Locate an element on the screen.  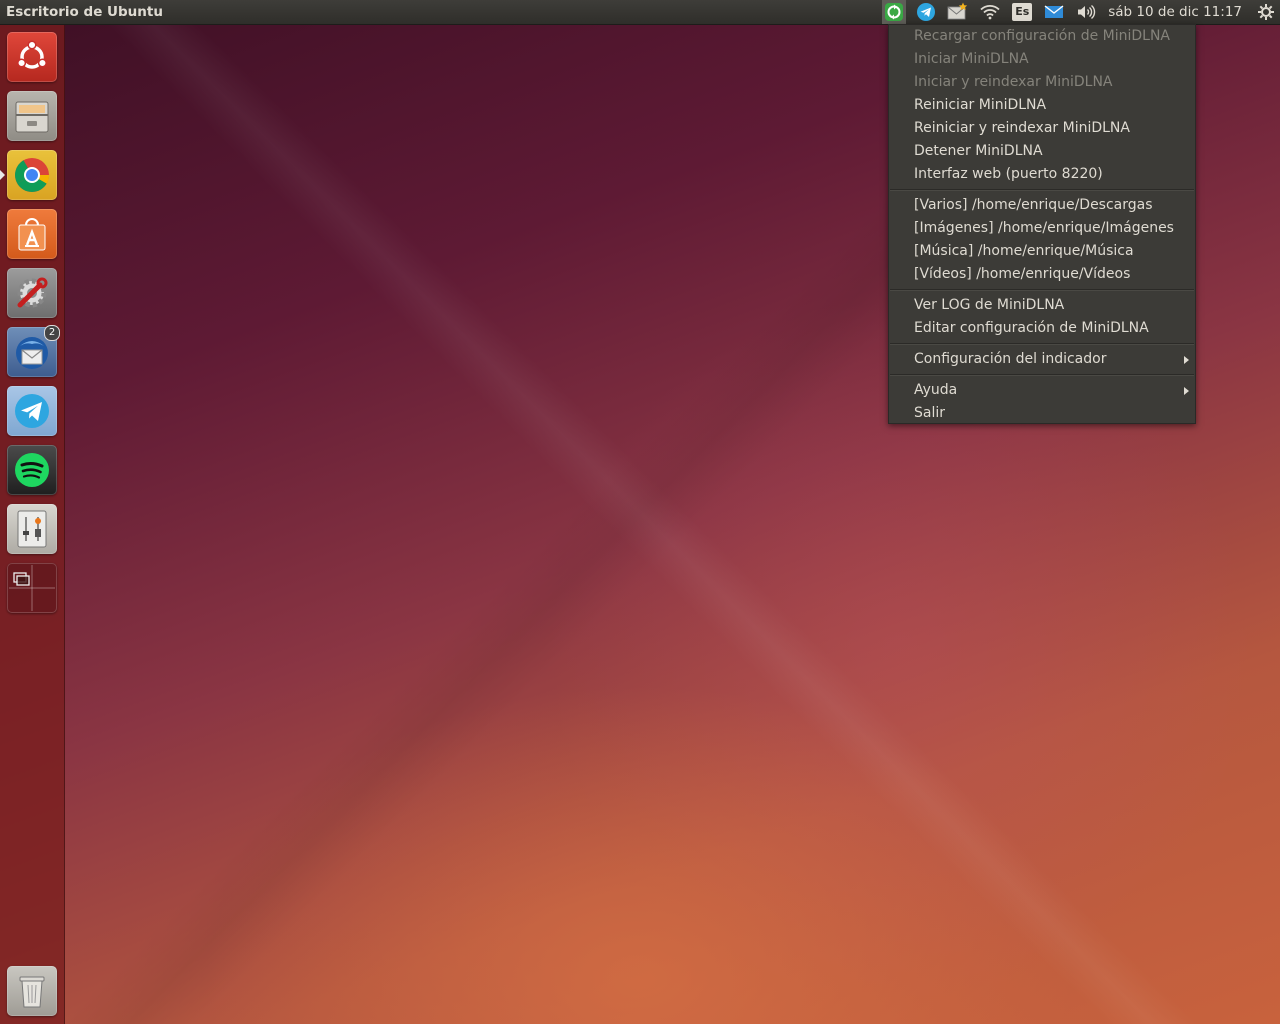
envelope-star-icon is located at coordinates (957, 11).